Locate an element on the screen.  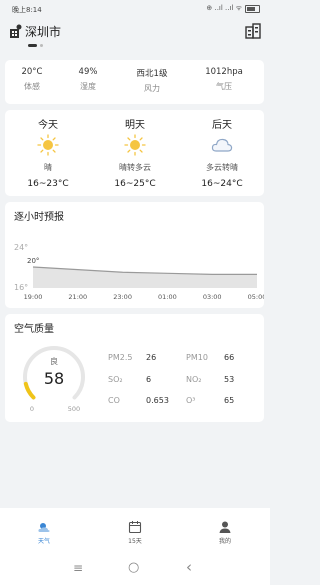
hourly-tick-label: 01:00 is located at coordinates (167, 297).